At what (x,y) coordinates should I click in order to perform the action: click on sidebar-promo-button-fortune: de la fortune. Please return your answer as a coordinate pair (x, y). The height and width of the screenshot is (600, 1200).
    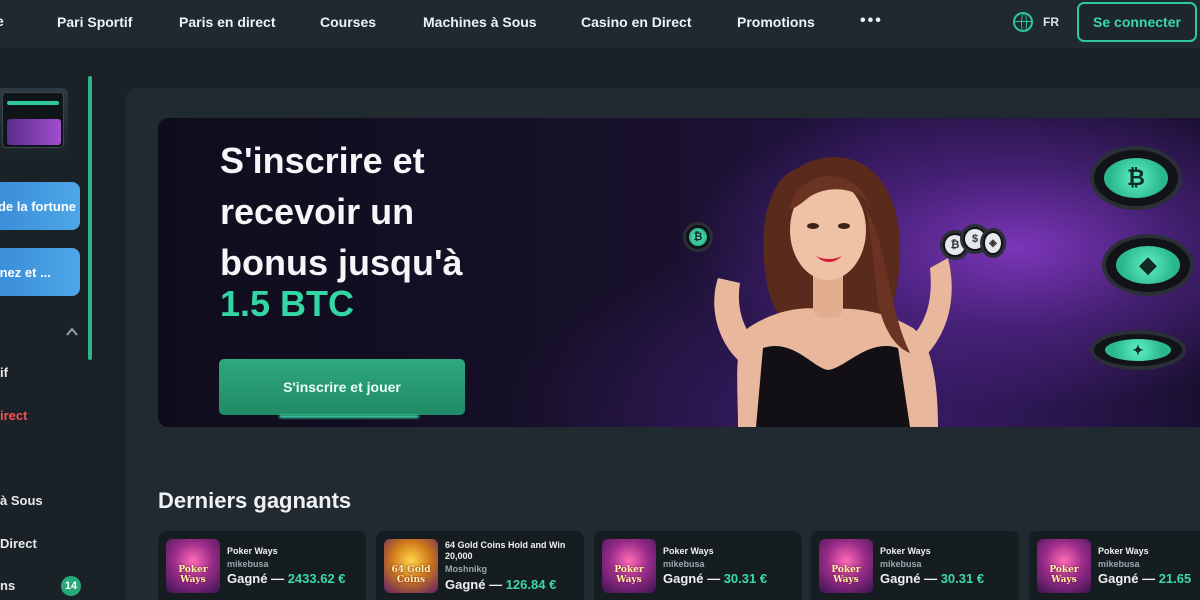
    Looking at the image, I should click on (40, 206).